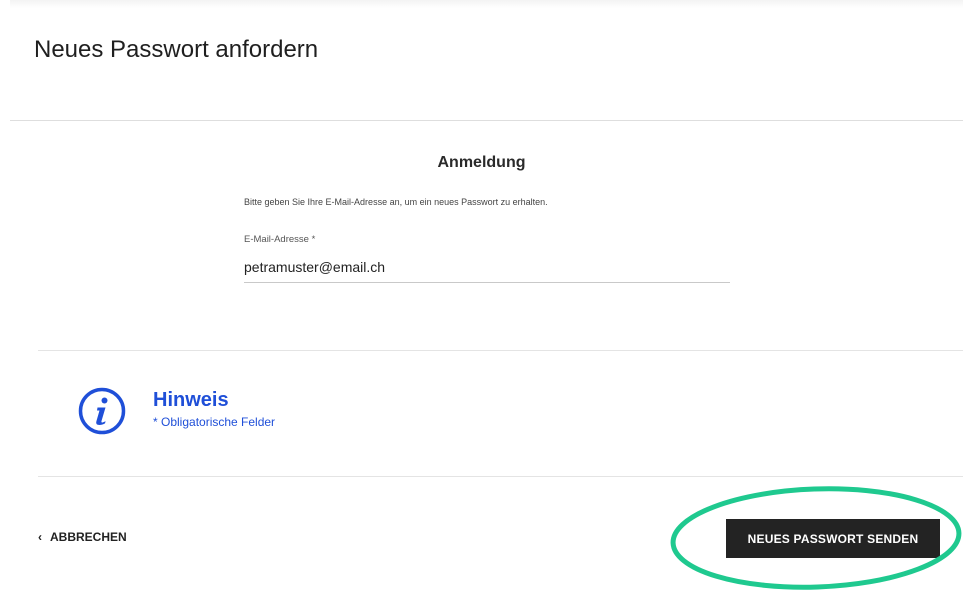 The width and height of the screenshot is (963, 591). I want to click on required-fields-note: * Obligatorische Felder, so click(214, 422).